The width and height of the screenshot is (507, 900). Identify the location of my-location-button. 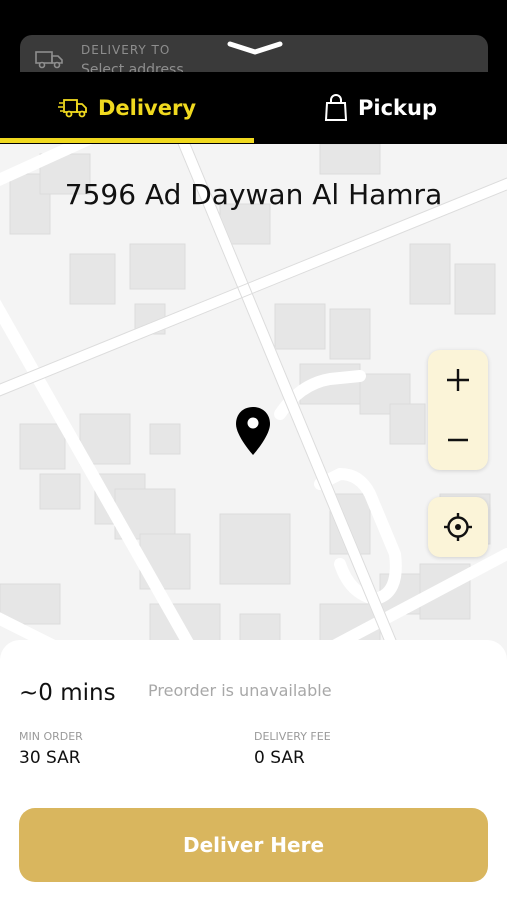
(458, 527).